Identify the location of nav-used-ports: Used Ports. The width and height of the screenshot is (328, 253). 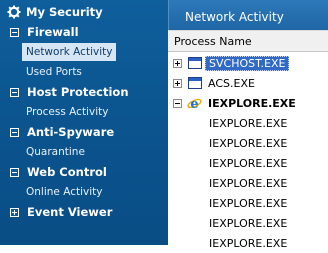
(54, 72).